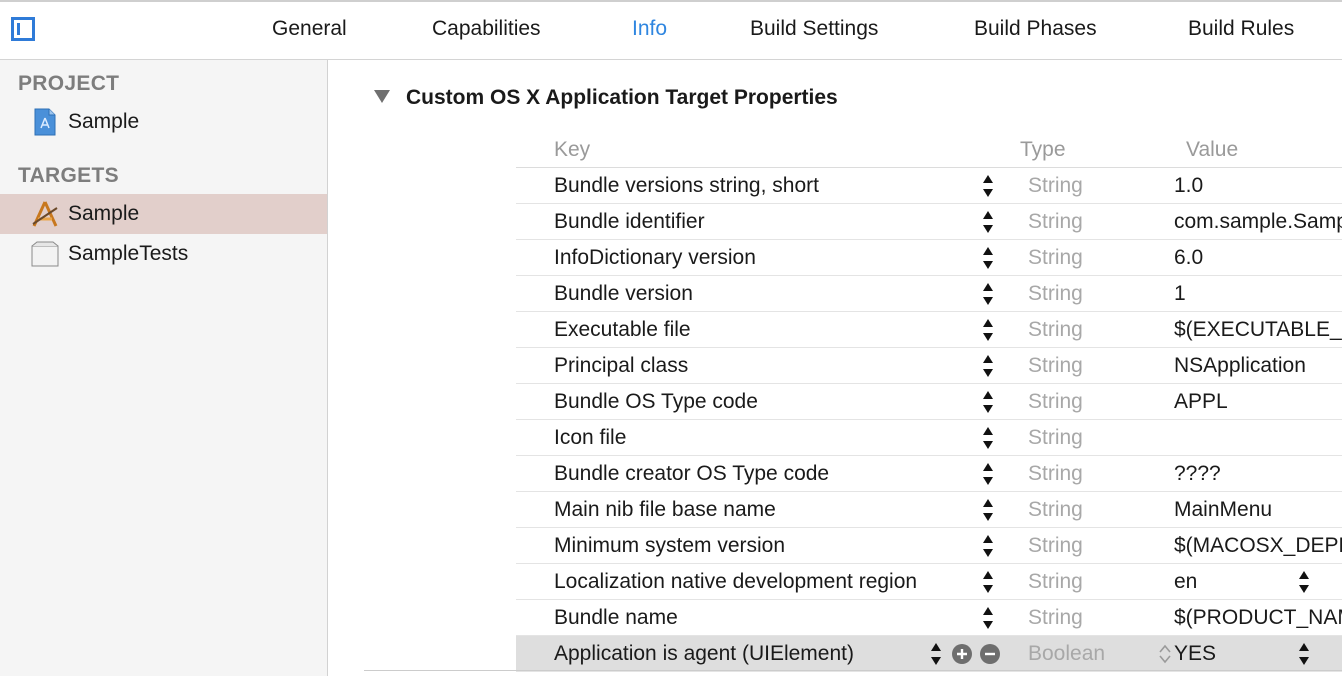 The width and height of the screenshot is (1342, 676). What do you see at coordinates (649, 29) in the screenshot?
I see `tab-info: Info` at bounding box center [649, 29].